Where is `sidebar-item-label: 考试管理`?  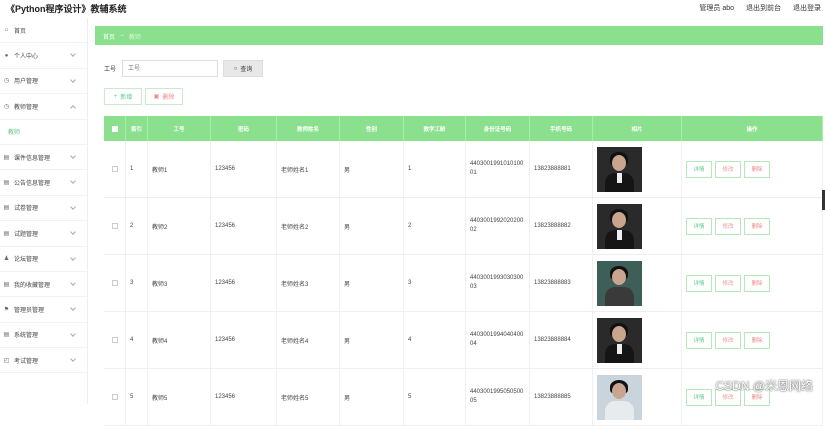 sidebar-item-label: 考试管理 is located at coordinates (26, 361).